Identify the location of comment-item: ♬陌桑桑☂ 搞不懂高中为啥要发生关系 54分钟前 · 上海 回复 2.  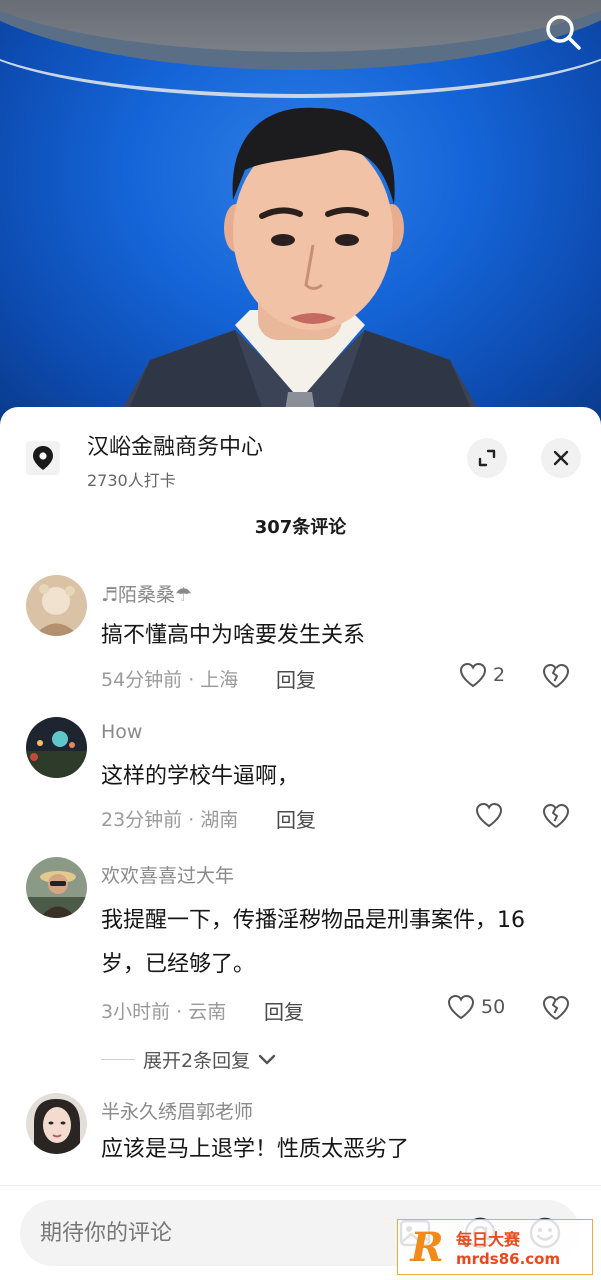
(300, 635).